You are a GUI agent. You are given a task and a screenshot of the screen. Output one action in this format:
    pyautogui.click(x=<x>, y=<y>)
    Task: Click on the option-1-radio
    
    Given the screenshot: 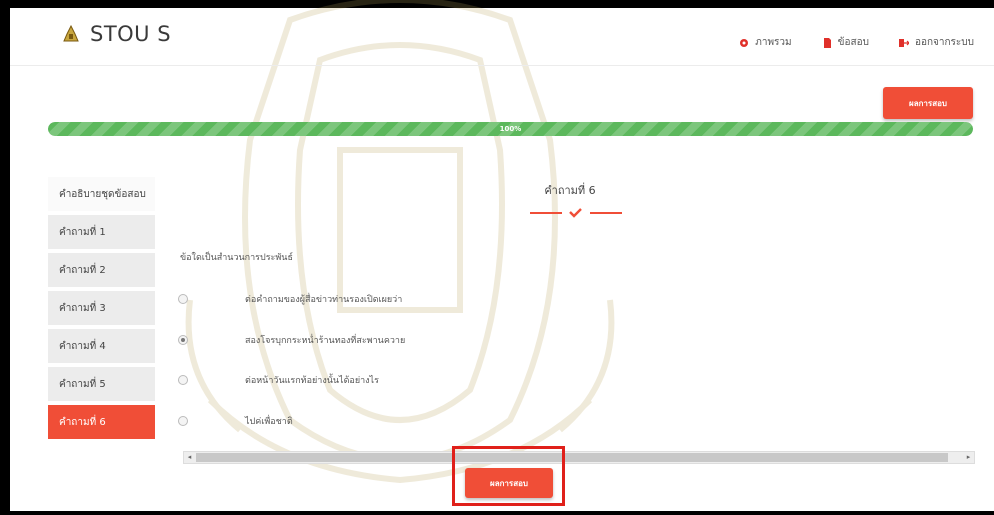 What is the action you would take?
    pyautogui.click(x=183, y=299)
    